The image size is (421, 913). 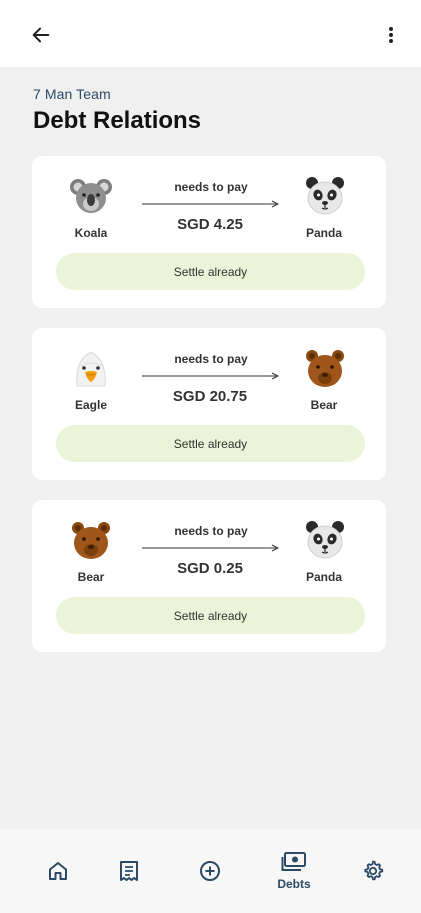 I want to click on more-vertical-icon, so click(x=391, y=35).